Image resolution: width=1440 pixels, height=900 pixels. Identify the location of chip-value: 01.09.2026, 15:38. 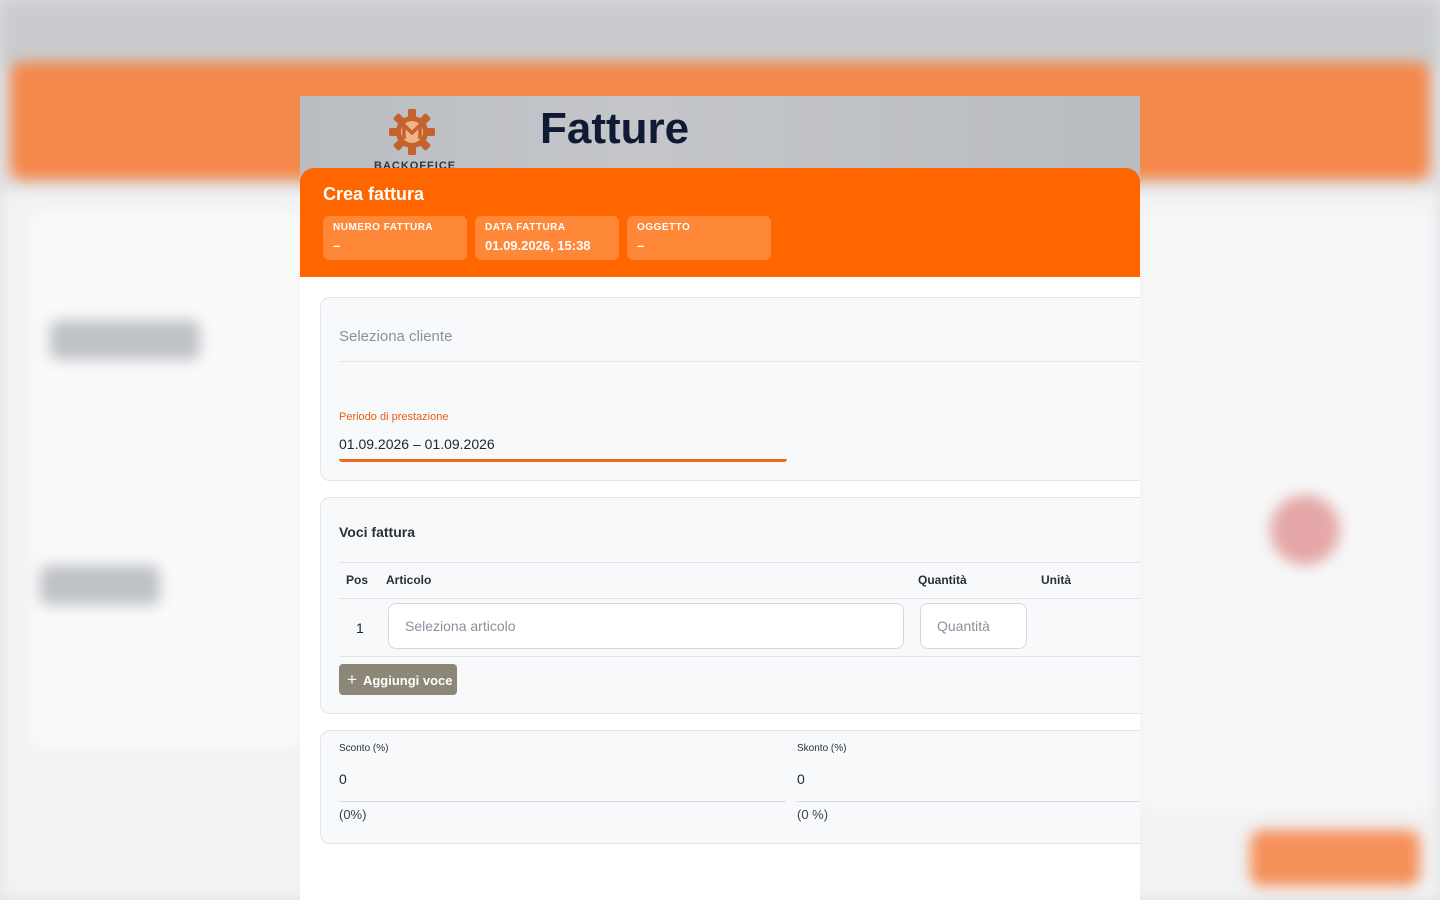
(538, 245).